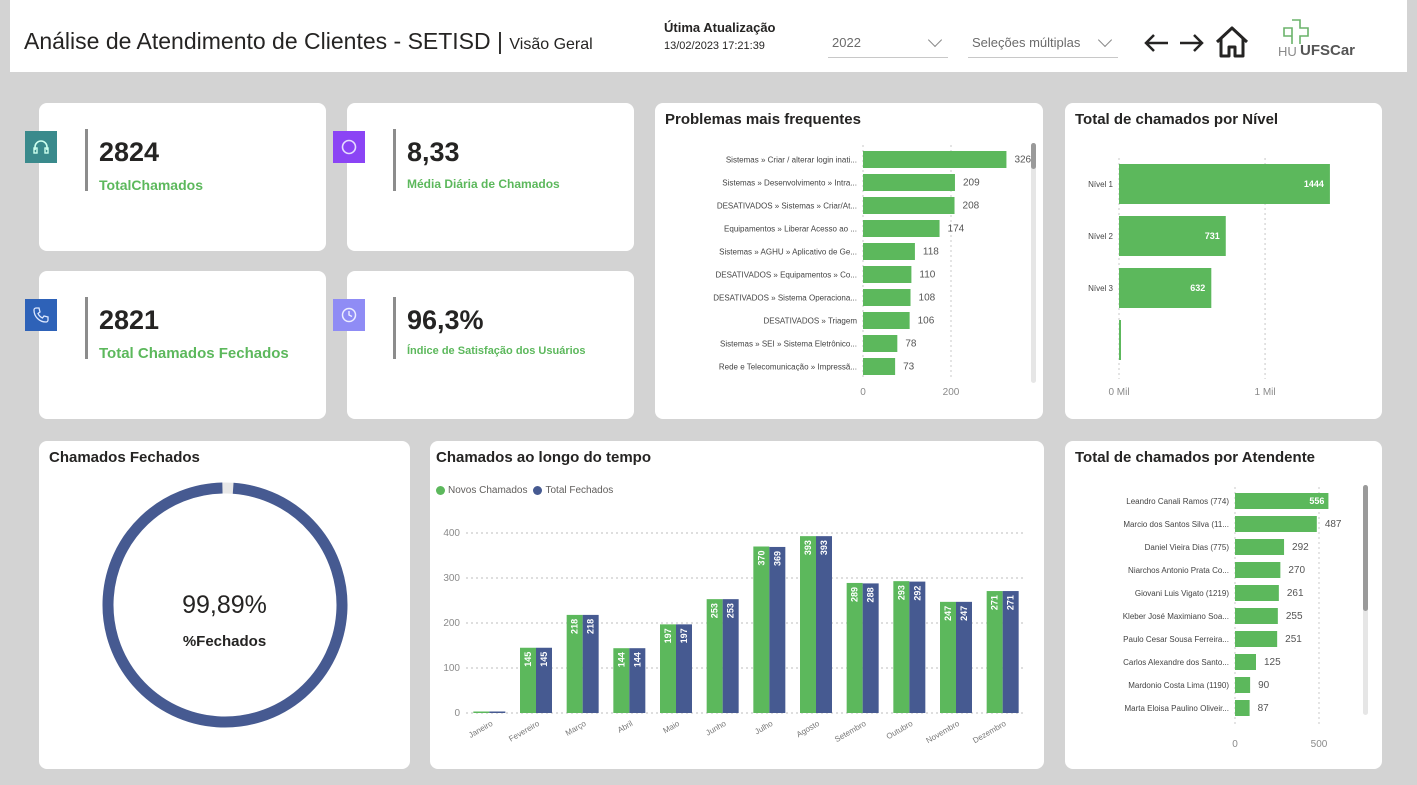 The width and height of the screenshot is (1417, 785). I want to click on multi-slicer-value: Seleções múltiplas, so click(1026, 42).